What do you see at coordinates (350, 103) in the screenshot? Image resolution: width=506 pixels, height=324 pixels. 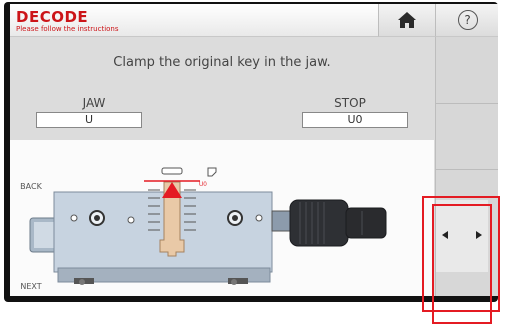 I see `stop-label: STOP` at bounding box center [350, 103].